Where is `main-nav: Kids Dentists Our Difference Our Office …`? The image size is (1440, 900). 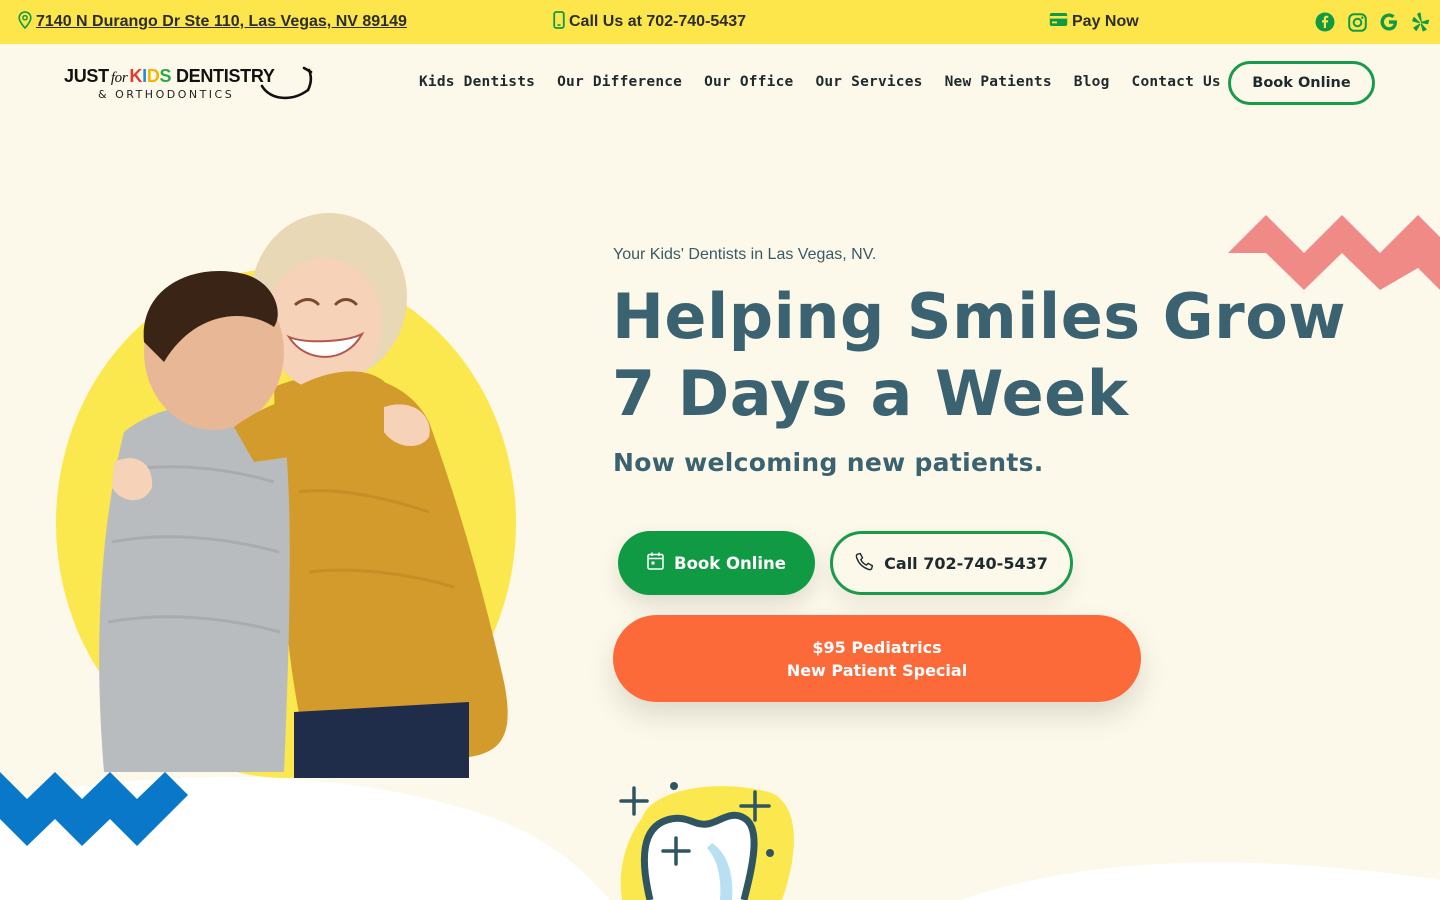
main-nav: Kids Dentists Our Difference Our Office … is located at coordinates (831, 82).